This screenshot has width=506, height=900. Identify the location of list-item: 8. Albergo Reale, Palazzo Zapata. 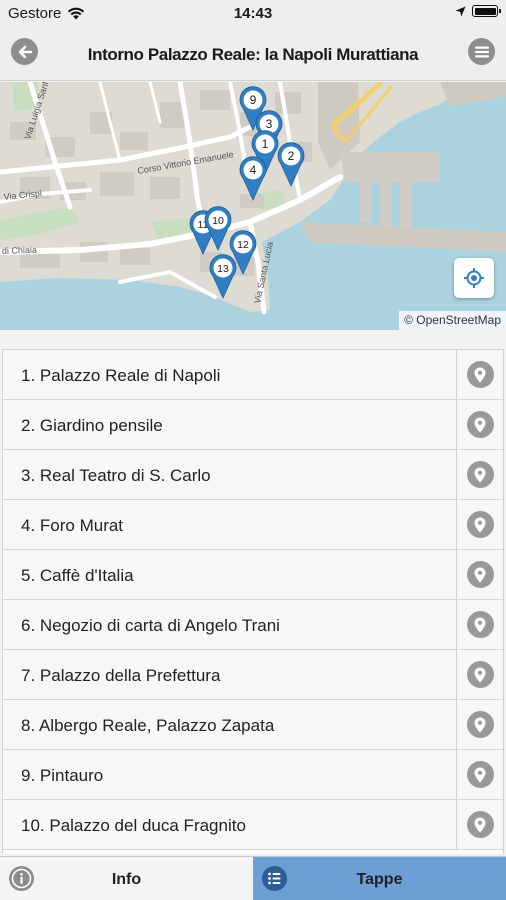
(253, 725).